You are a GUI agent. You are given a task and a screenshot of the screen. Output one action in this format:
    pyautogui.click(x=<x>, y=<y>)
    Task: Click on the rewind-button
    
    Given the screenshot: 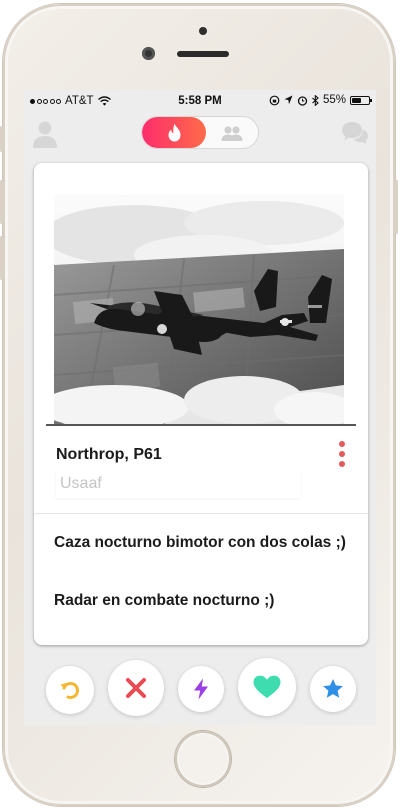 What is the action you would take?
    pyautogui.click(x=70, y=690)
    